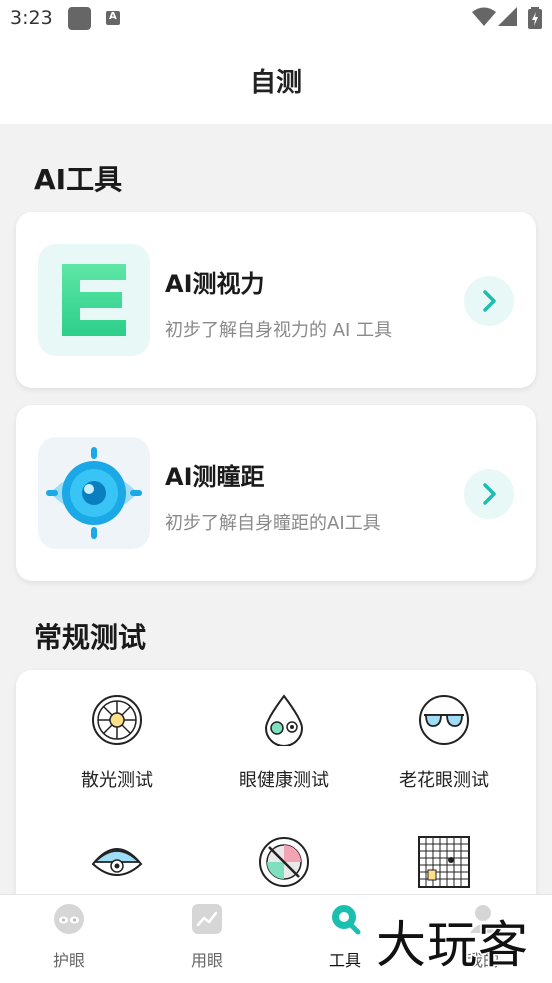 The image size is (552, 983). What do you see at coordinates (215, 477) in the screenshot?
I see `tool-name: AI测瞳距` at bounding box center [215, 477].